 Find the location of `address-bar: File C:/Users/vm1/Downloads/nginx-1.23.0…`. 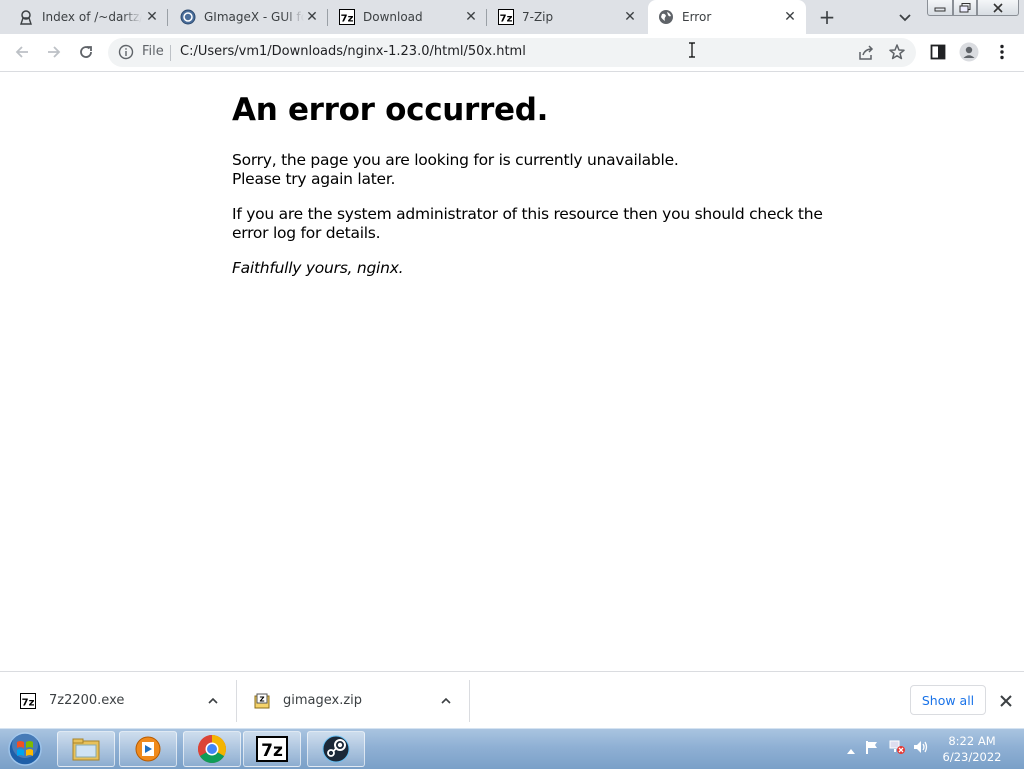

address-bar: File C:/Users/vm1/Downloads/nginx-1.23.0… is located at coordinates (512, 52).